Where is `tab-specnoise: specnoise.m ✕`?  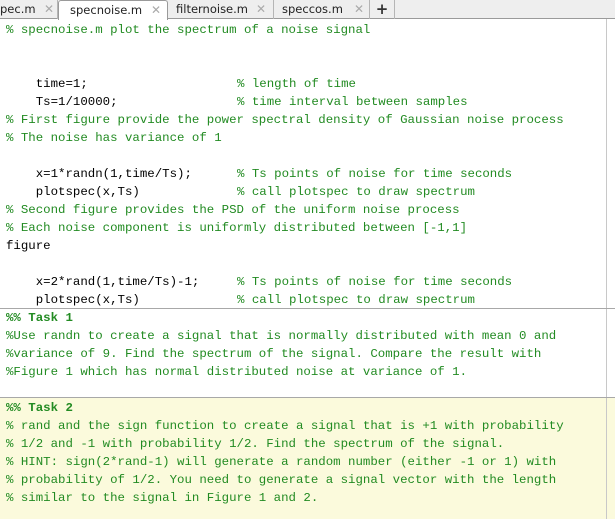 tab-specnoise: specnoise.m ✕ is located at coordinates (113, 10).